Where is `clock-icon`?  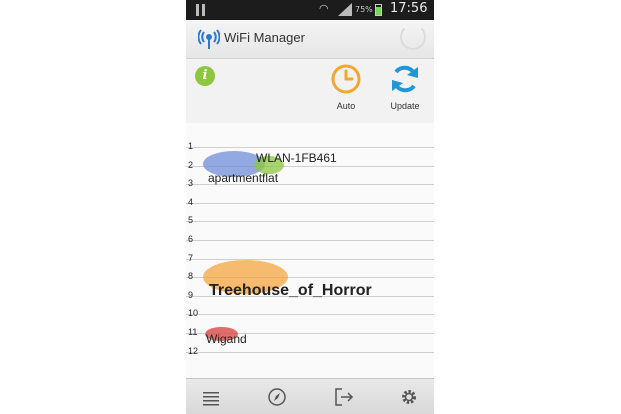
clock-icon is located at coordinates (346, 79).